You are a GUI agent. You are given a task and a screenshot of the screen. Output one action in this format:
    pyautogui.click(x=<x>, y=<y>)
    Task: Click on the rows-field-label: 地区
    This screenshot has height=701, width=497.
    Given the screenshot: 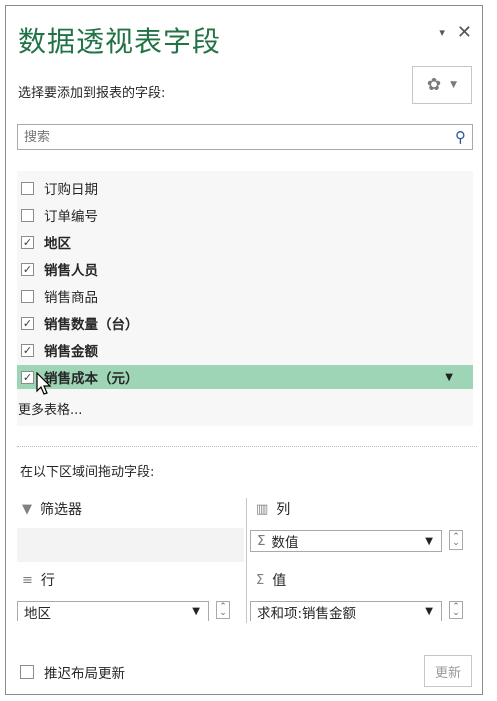 What is the action you would take?
    pyautogui.click(x=37, y=613)
    